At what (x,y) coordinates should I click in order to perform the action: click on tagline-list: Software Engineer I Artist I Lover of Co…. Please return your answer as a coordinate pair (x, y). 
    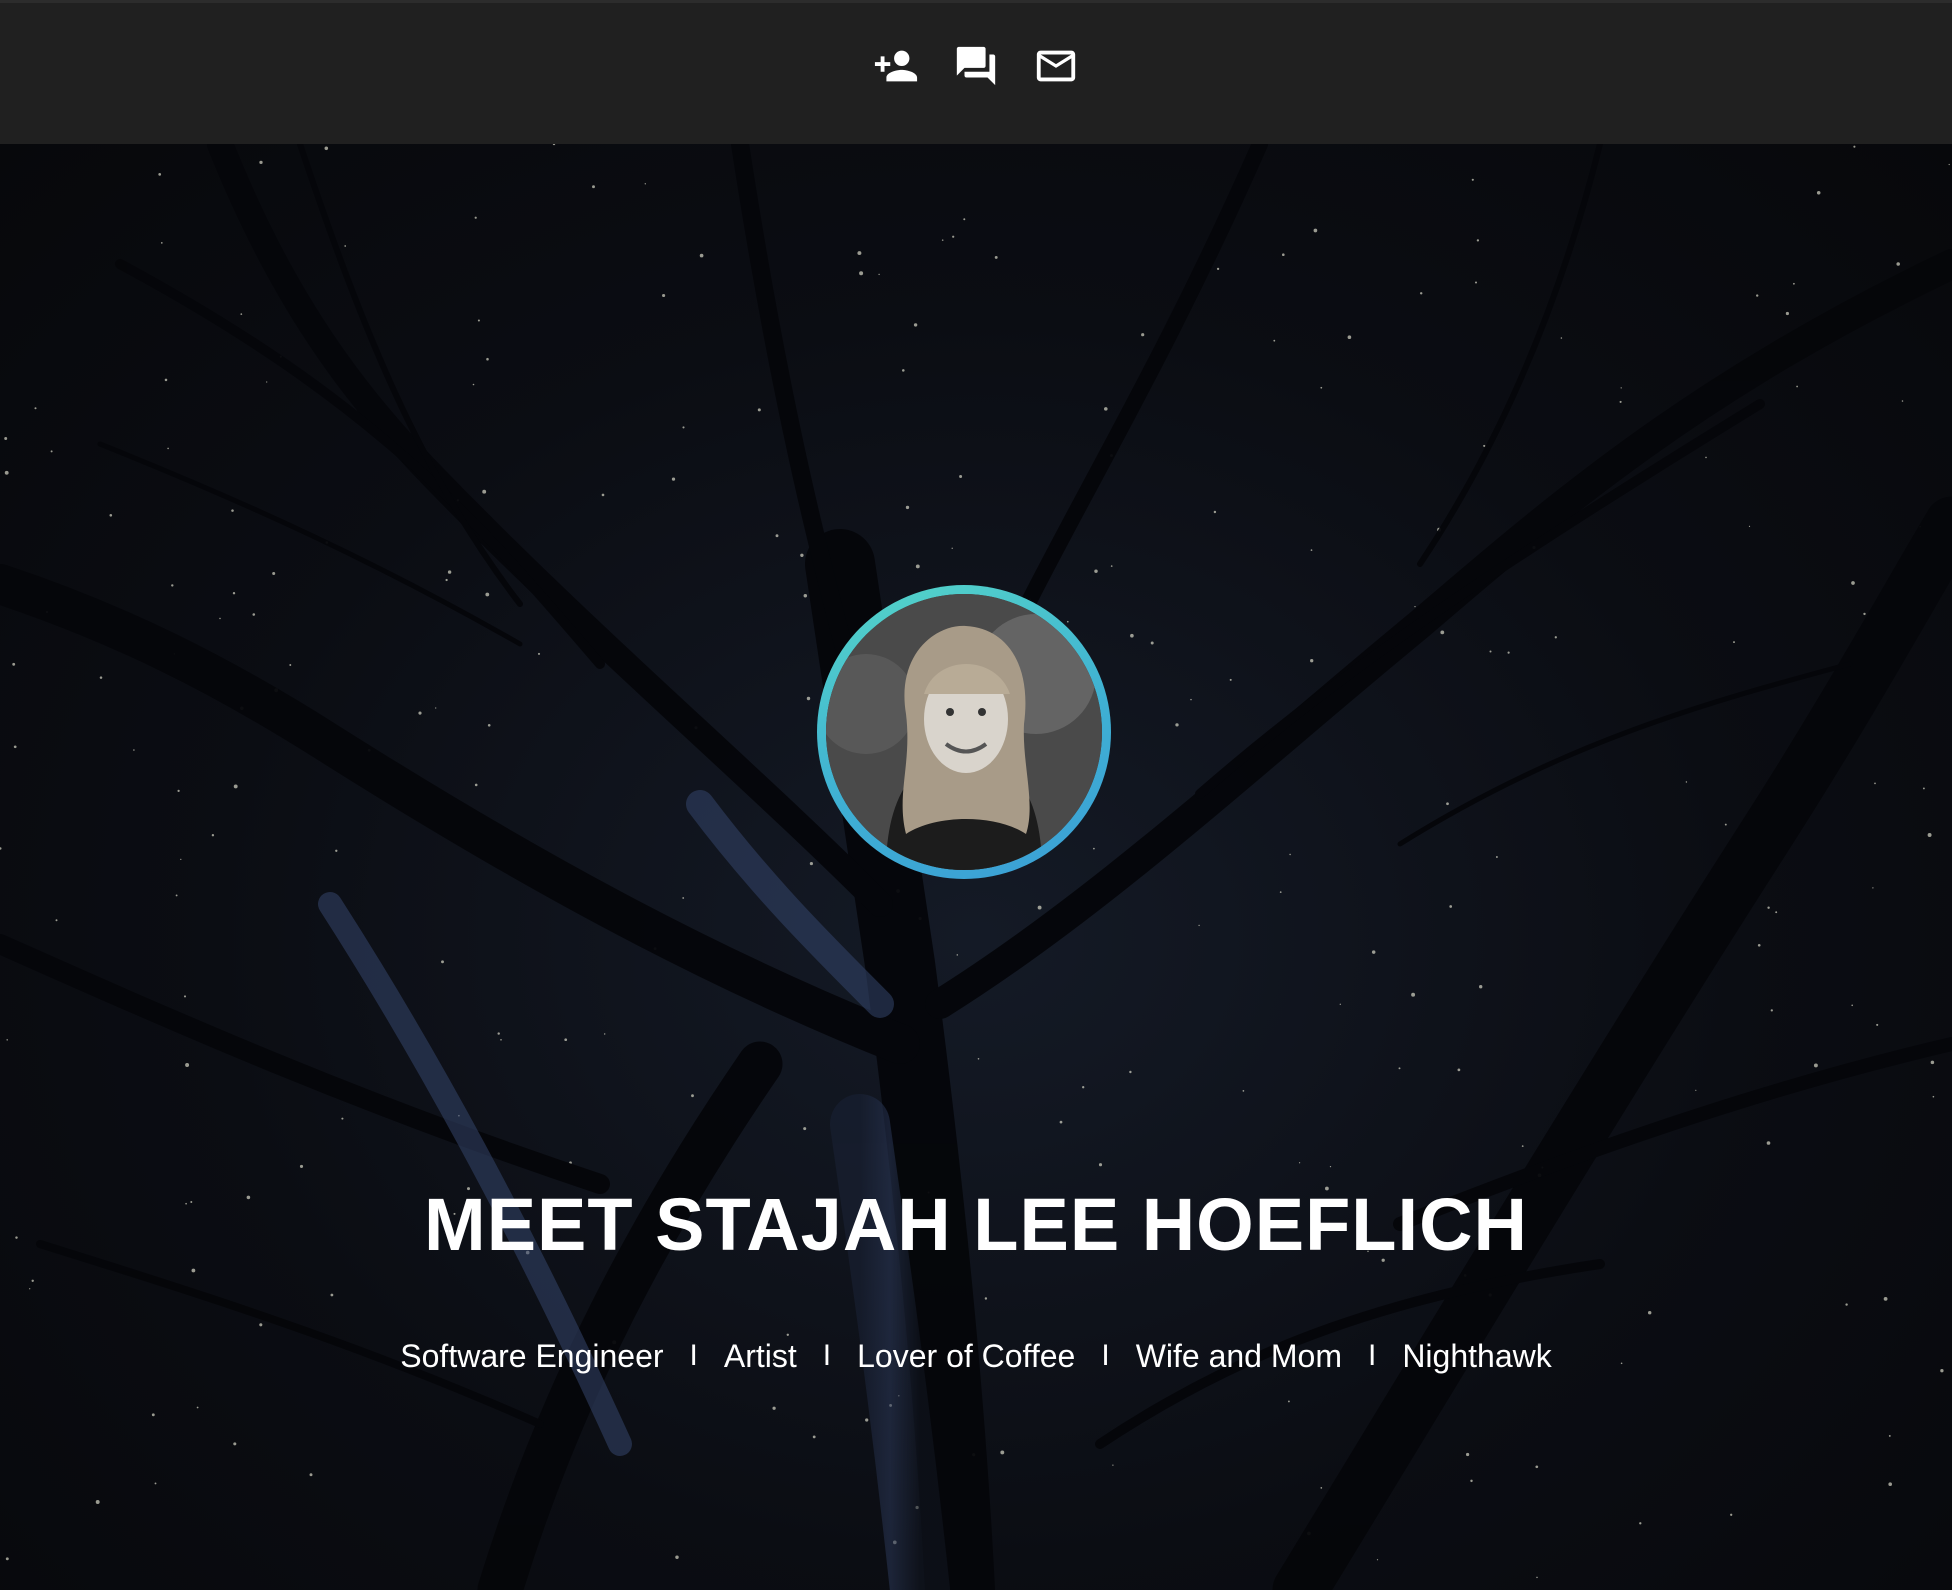
    Looking at the image, I should click on (976, 1356).